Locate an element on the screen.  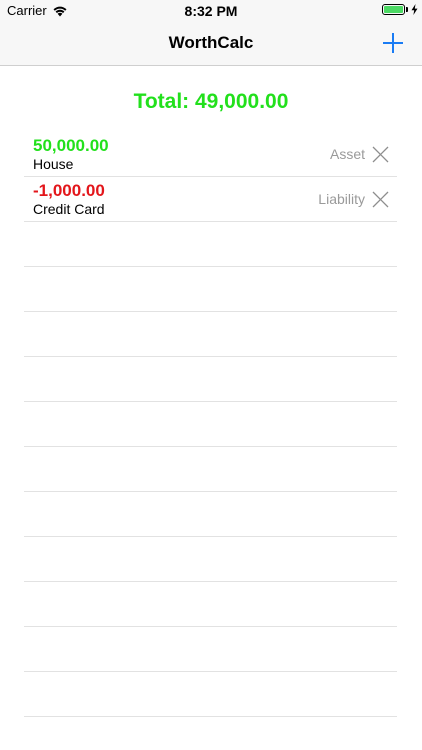
battery-tip is located at coordinates (407, 9).